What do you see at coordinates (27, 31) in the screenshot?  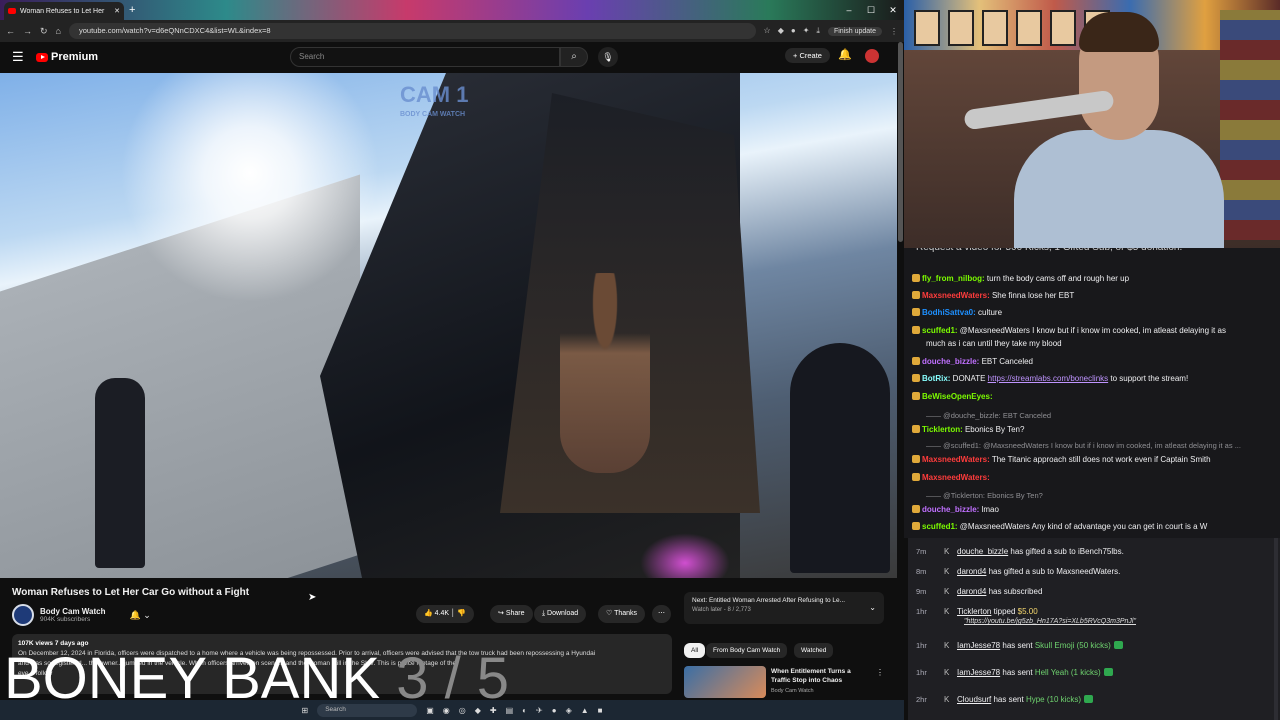 I see `forward-icon: →` at bounding box center [27, 31].